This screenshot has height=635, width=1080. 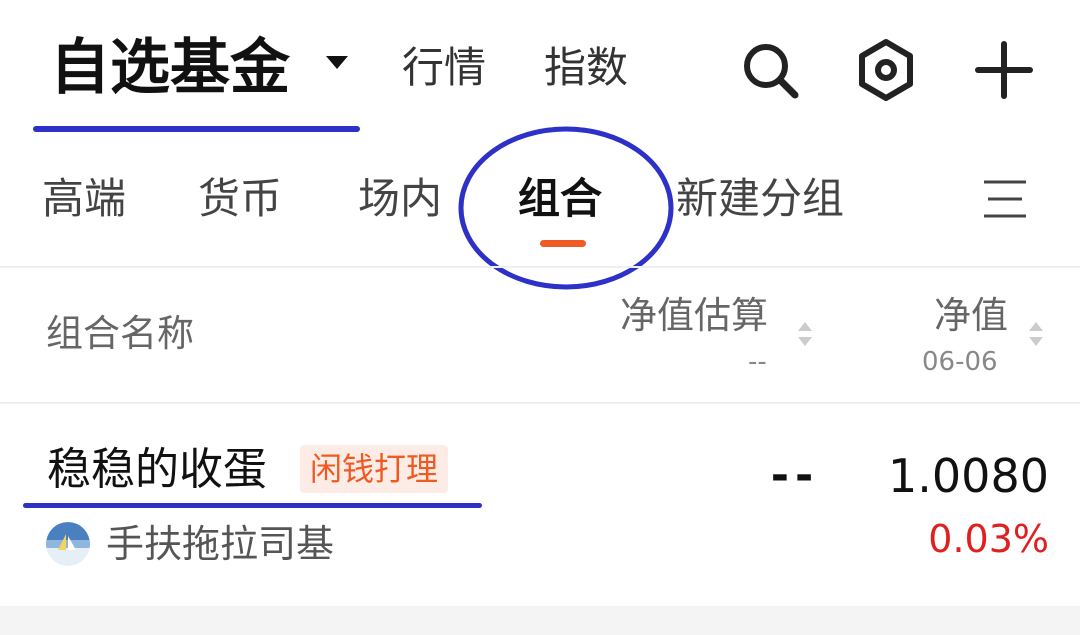 I want to click on dropdown-caret-icon, so click(x=337, y=62).